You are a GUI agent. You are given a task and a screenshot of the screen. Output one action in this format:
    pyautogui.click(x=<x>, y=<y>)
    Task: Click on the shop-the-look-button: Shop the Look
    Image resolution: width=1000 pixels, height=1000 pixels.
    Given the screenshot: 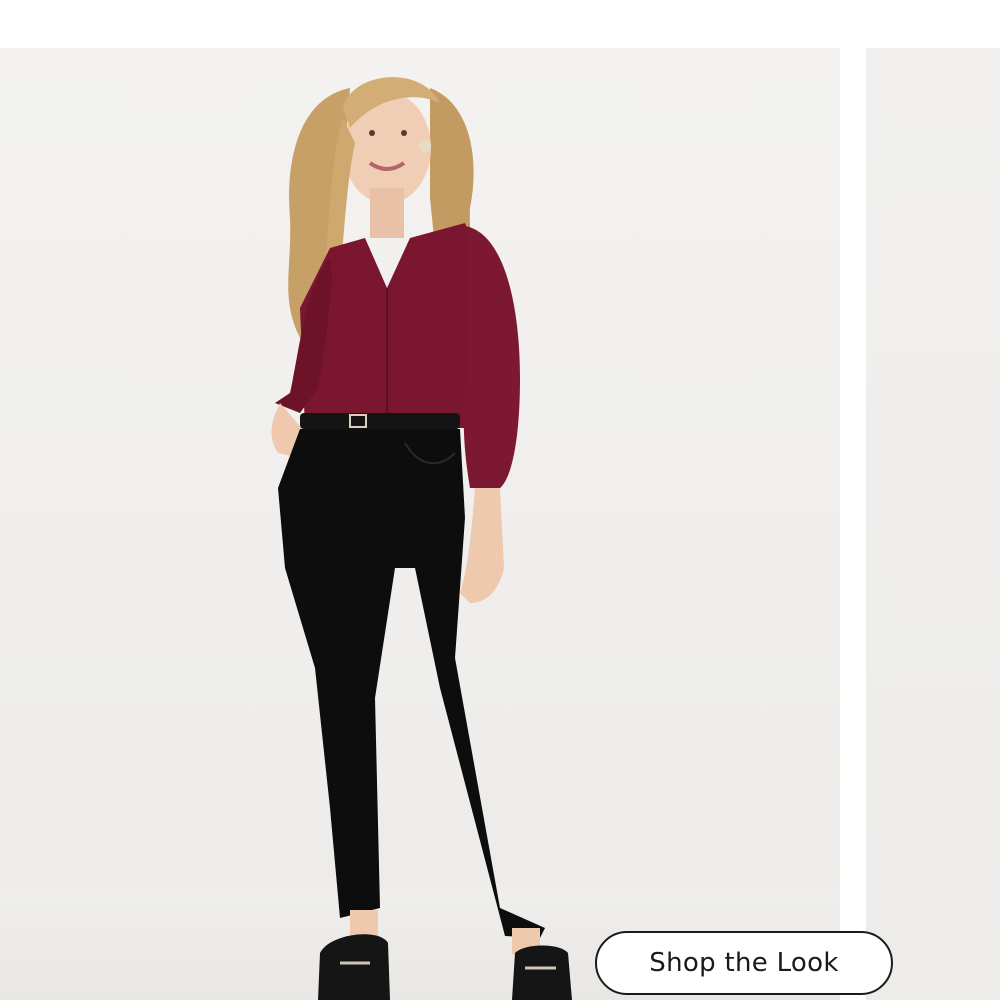 What is the action you would take?
    pyautogui.click(x=744, y=963)
    